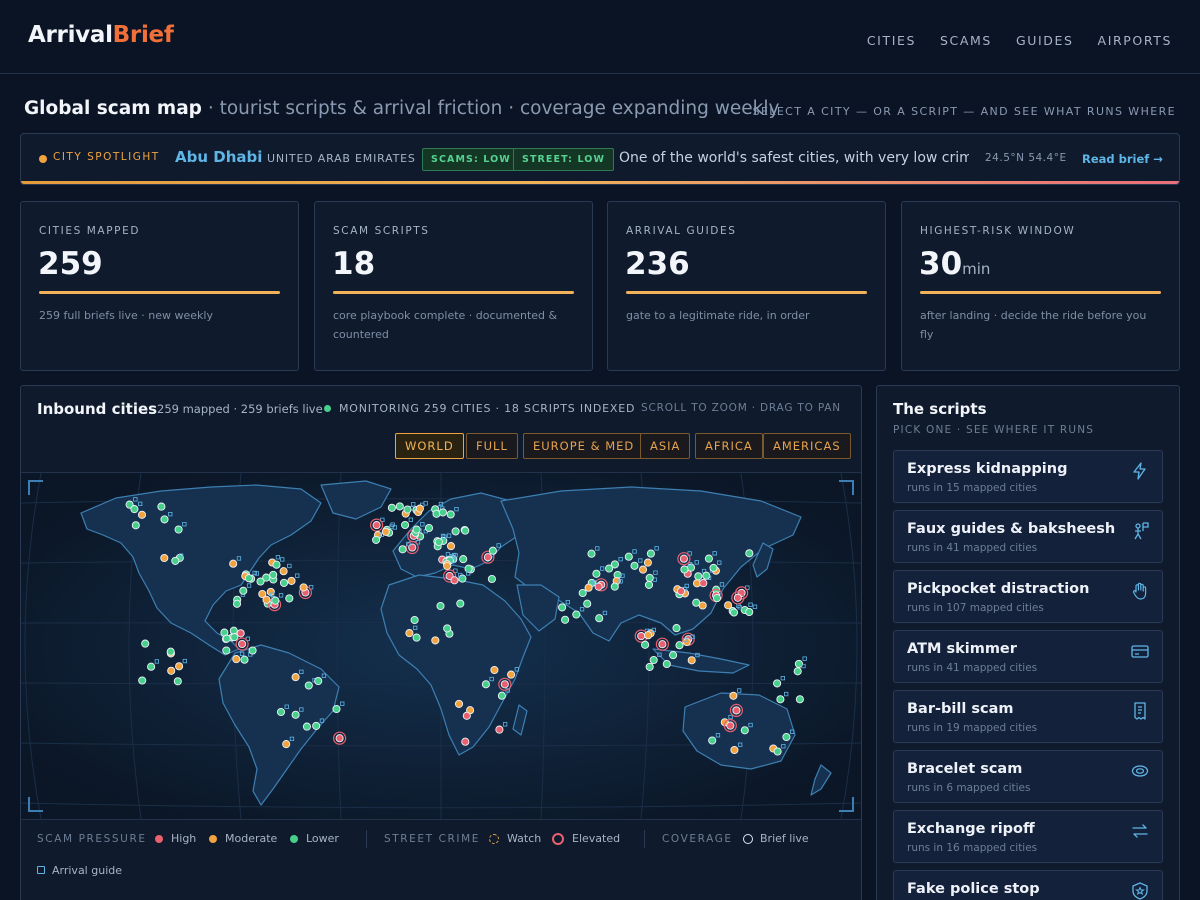 Image resolution: width=1200 pixels, height=900 pixels. I want to click on region-europe-med: EUROPE & MED, so click(584, 446).